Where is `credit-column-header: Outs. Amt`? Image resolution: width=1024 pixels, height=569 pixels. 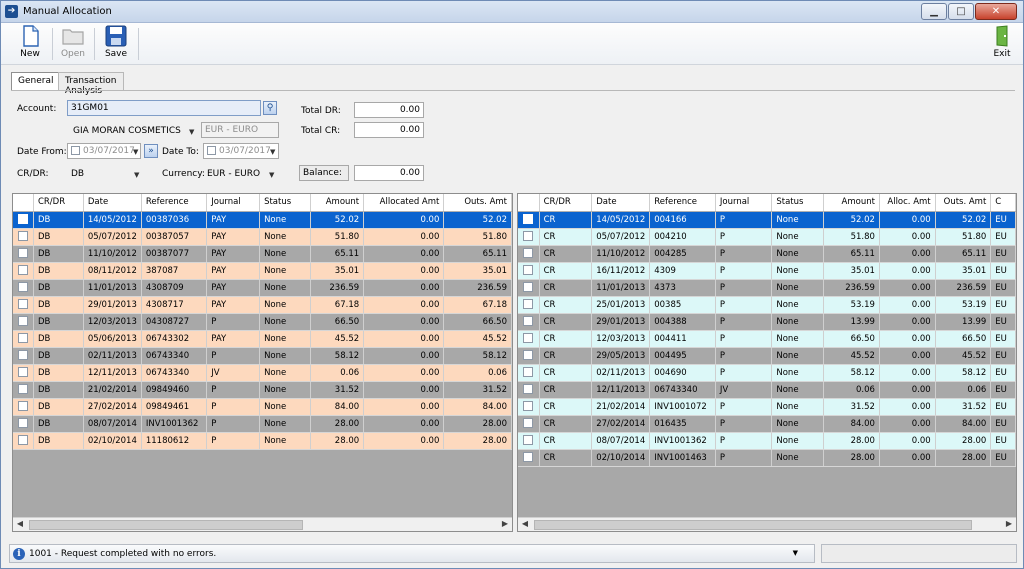 credit-column-header: Outs. Amt is located at coordinates (963, 203).